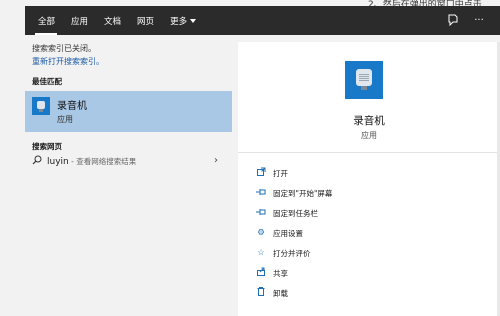 The image size is (500, 316). Describe the element at coordinates (261, 173) in the screenshot. I see `open-icon` at that location.